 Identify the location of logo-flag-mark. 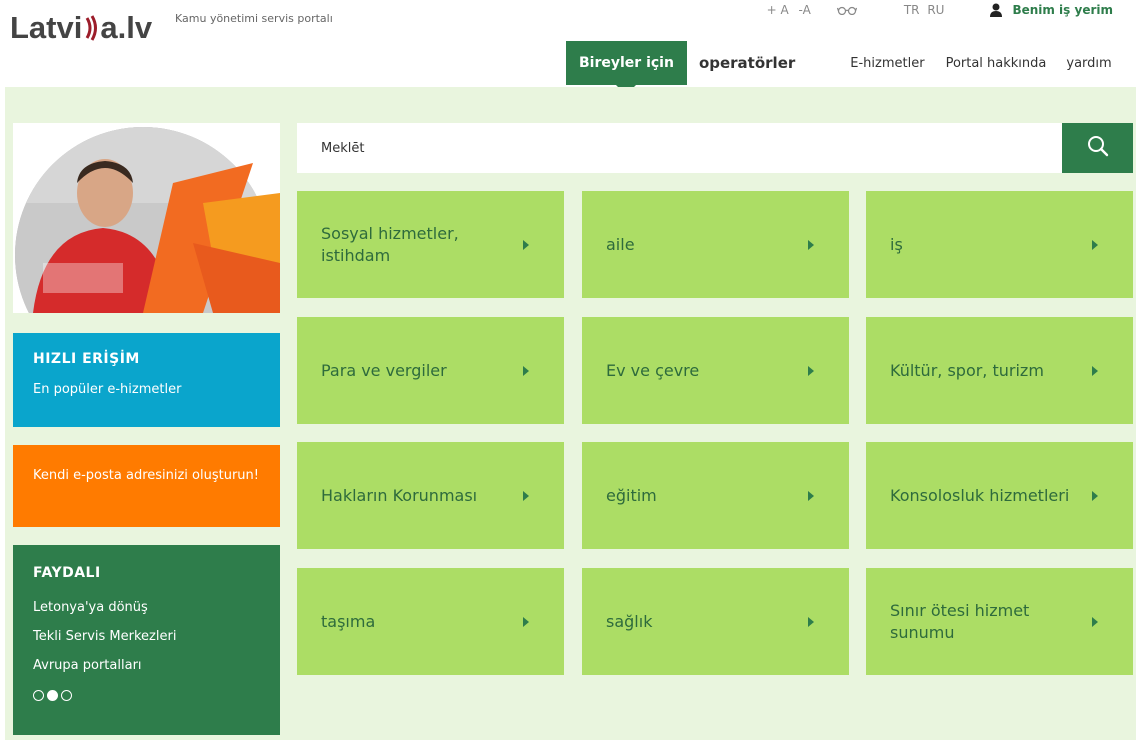
(91, 28).